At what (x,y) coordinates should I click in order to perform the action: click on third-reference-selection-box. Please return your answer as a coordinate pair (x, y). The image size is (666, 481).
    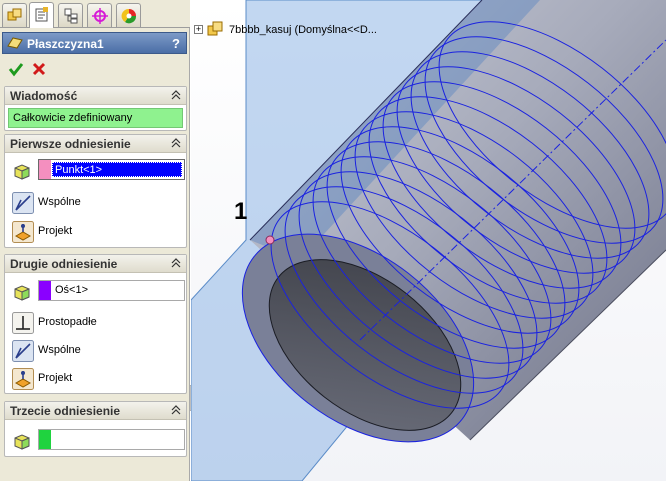
    Looking at the image, I should click on (111, 439).